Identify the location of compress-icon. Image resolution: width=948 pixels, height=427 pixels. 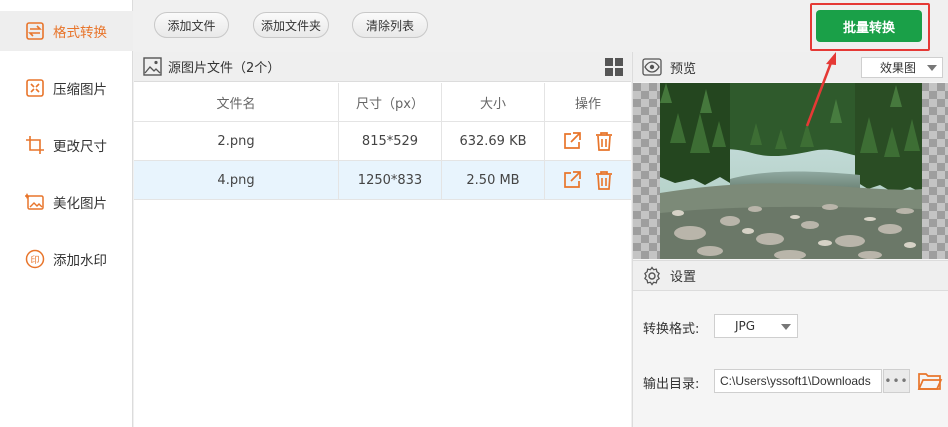
(35, 88).